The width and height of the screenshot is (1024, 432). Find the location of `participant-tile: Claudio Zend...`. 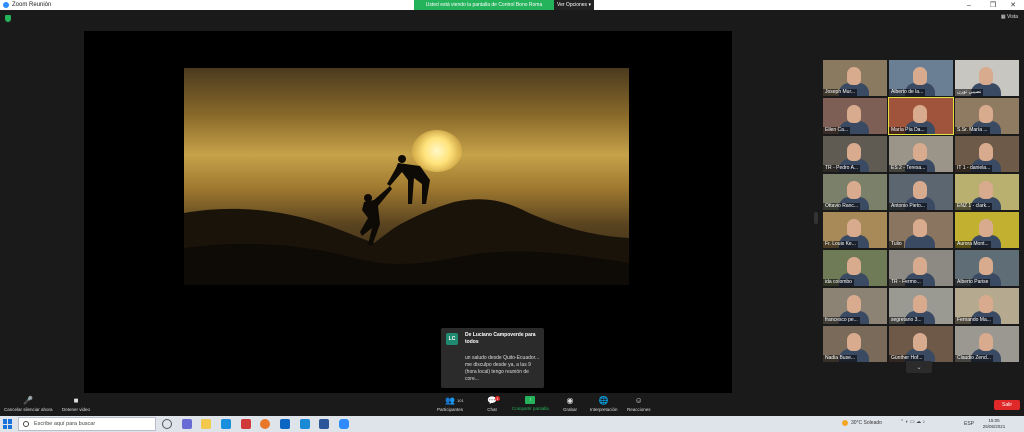

participant-tile: Claudio Zend... is located at coordinates (987, 344).